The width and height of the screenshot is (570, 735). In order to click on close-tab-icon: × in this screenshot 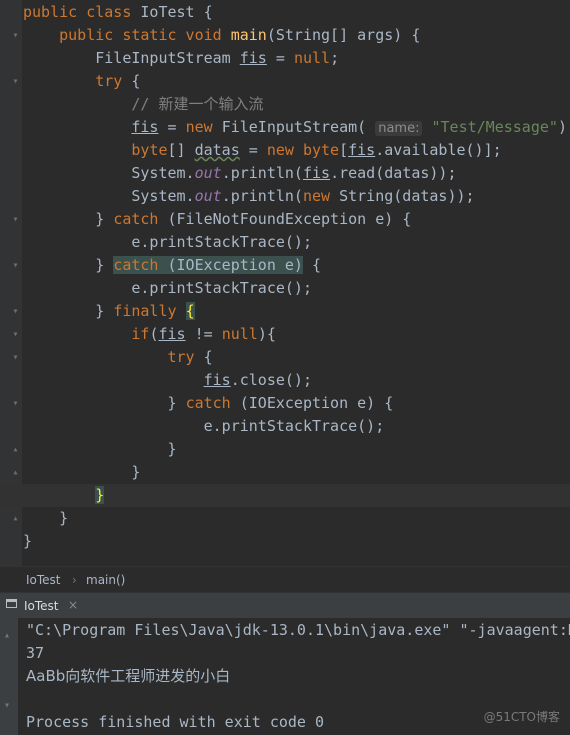, I will do `click(73, 605)`.